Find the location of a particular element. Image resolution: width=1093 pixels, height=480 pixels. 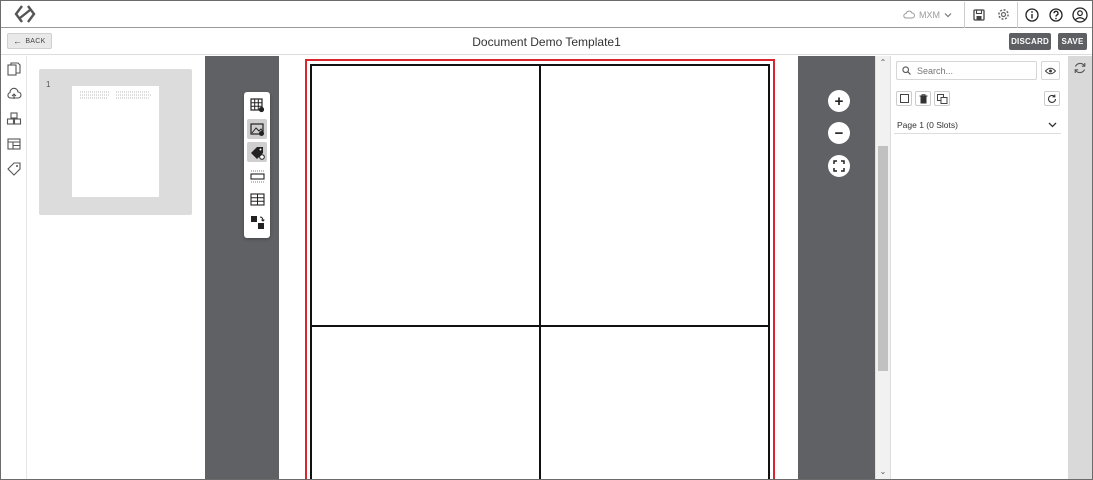

duplicate-icon is located at coordinates (941, 98).